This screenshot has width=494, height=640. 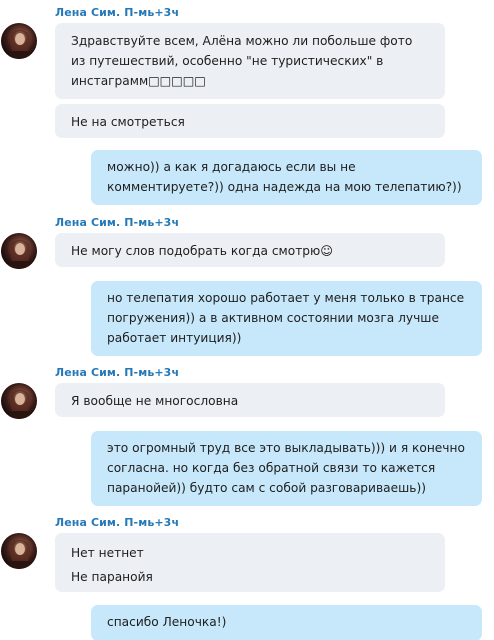 I want to click on incoming-message: Я вообще не многословна, so click(x=250, y=400).